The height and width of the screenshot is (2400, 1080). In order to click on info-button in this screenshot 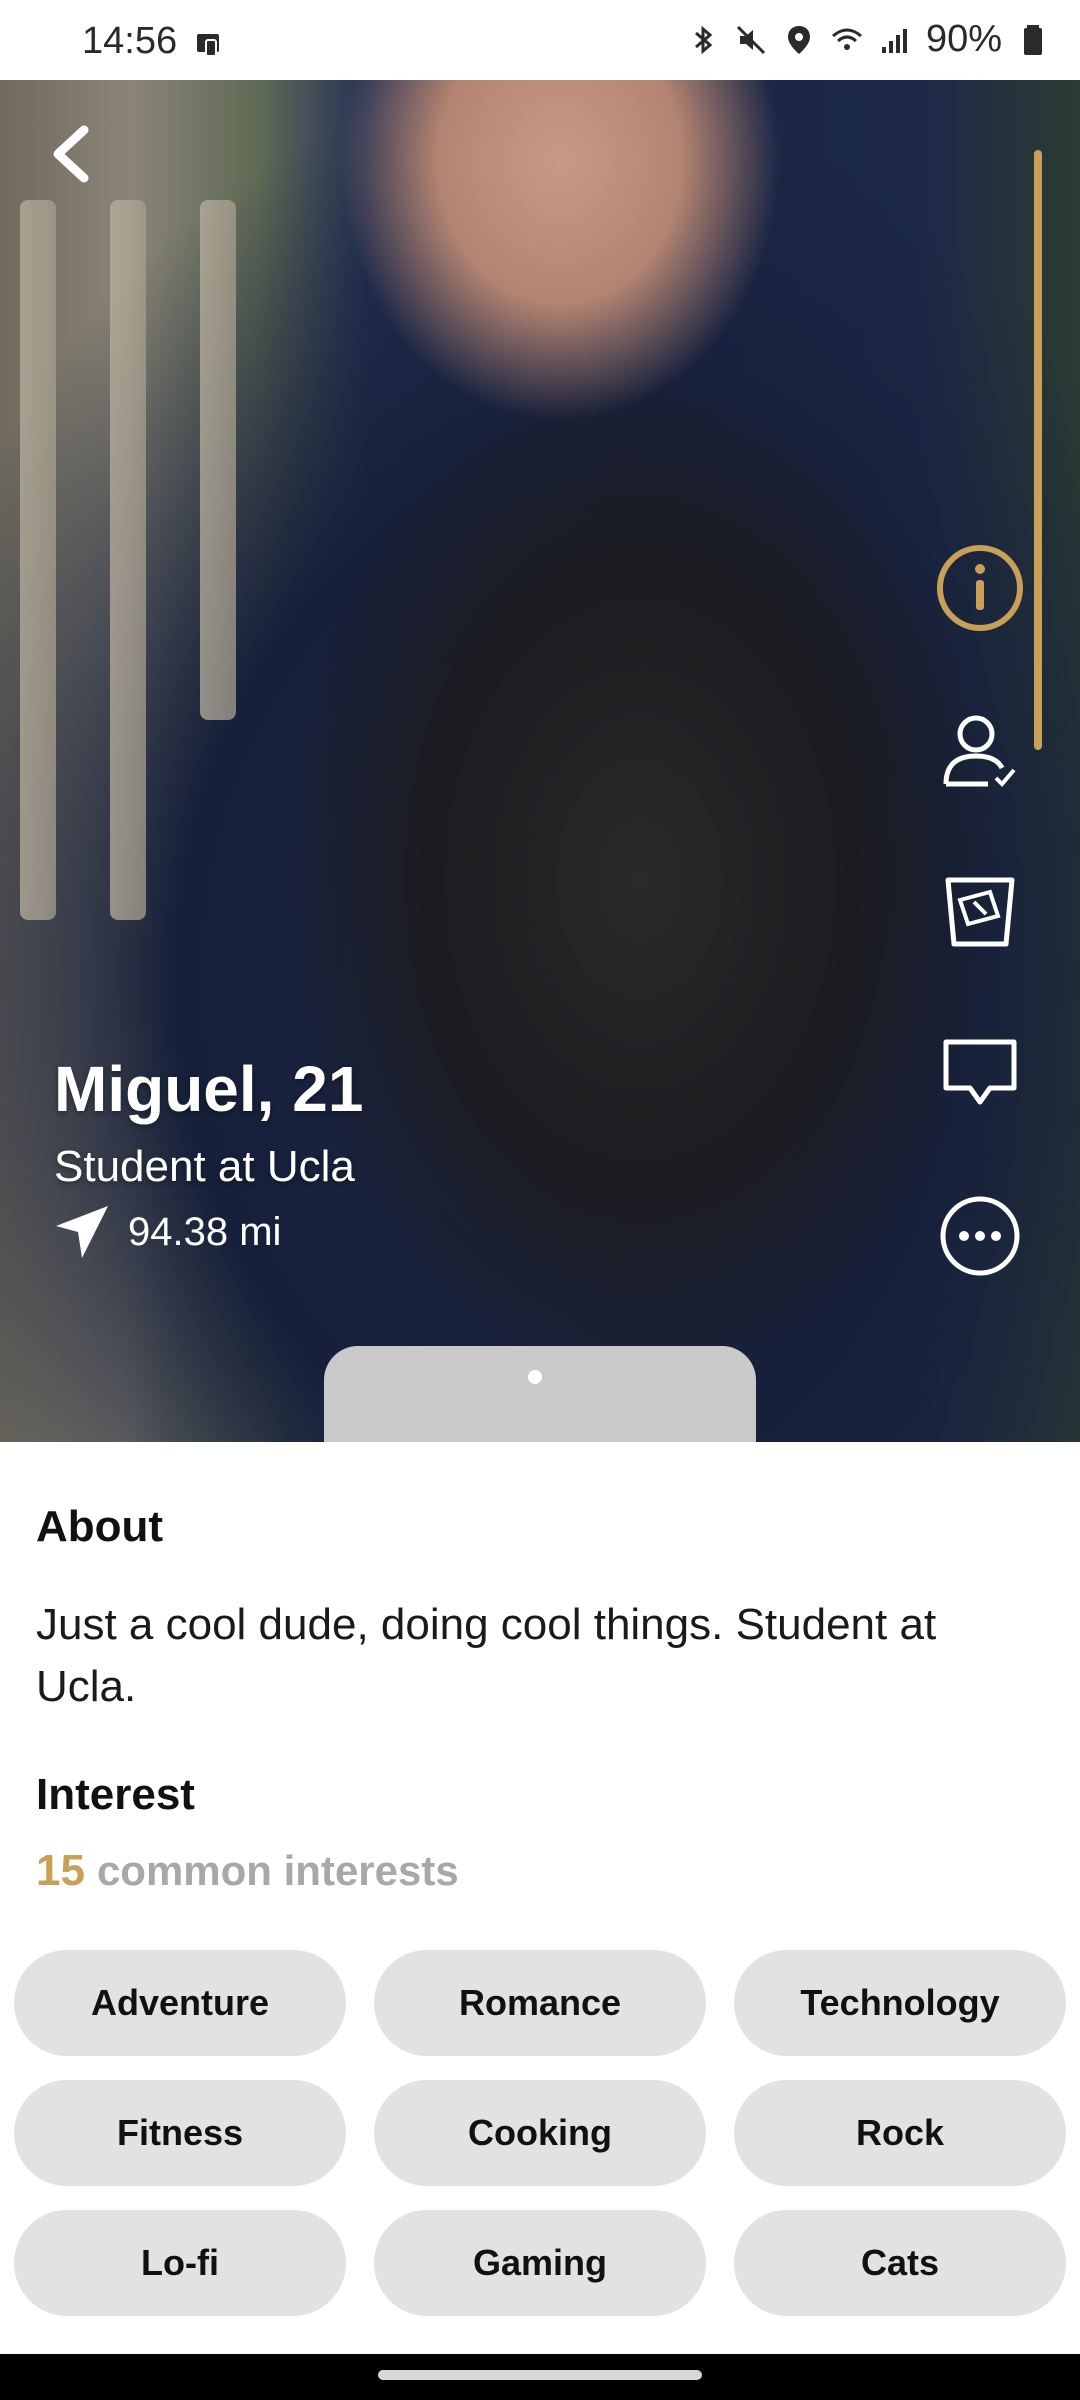, I will do `click(980, 588)`.